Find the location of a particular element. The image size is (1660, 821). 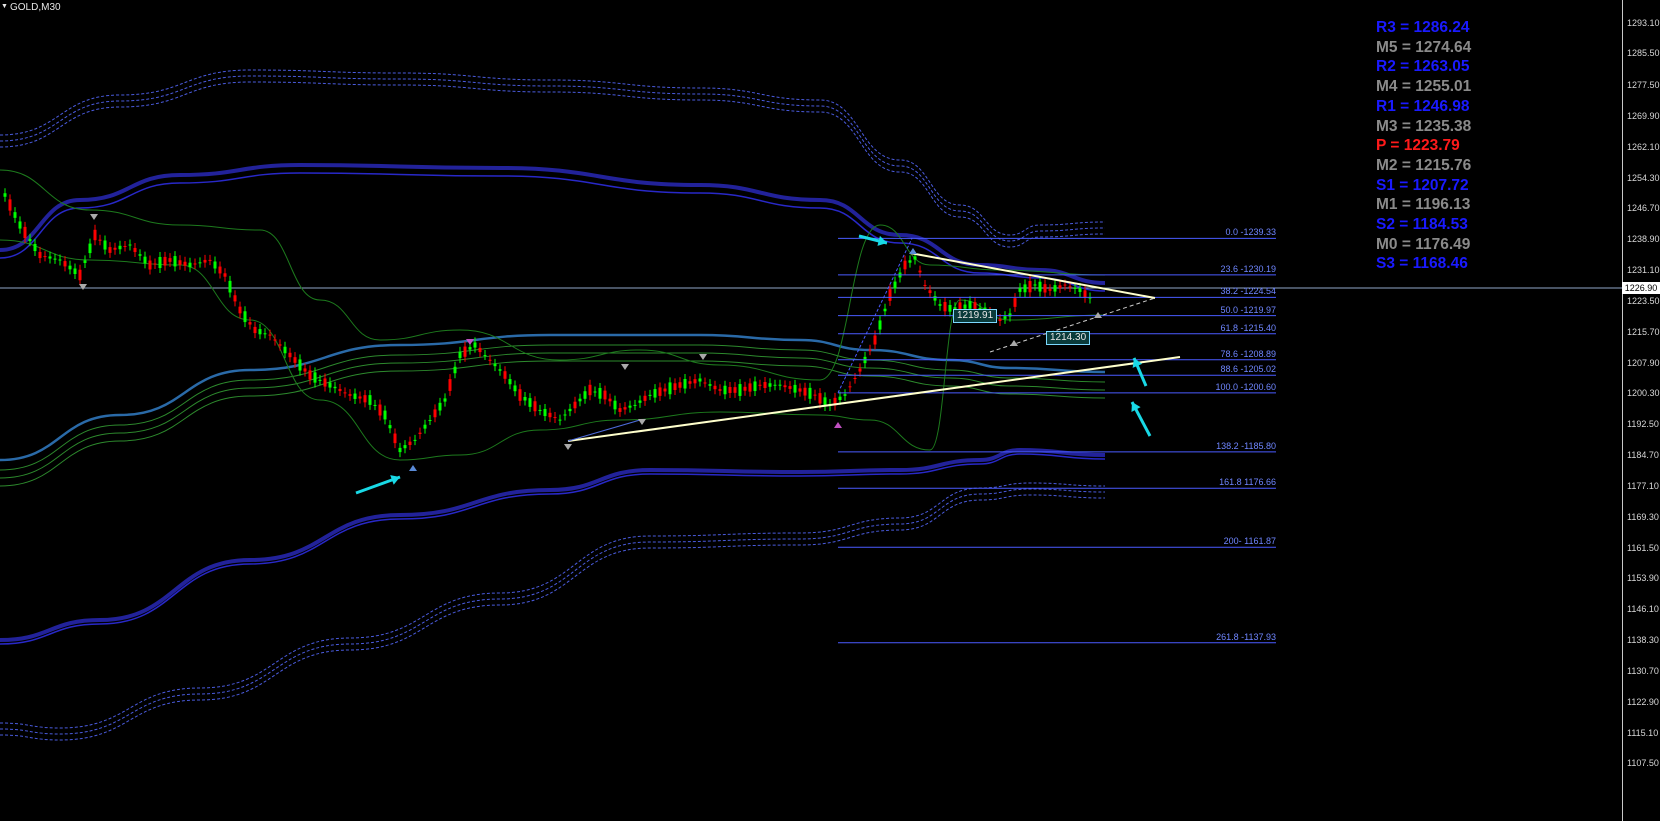

pivot-name: R1 is located at coordinates (1386, 106).